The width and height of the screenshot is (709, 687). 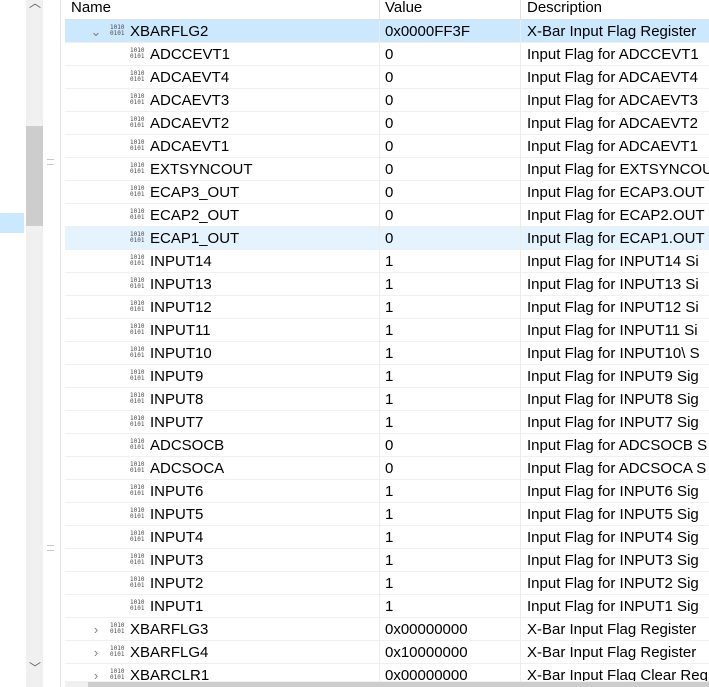 I want to click on field-row: 1010 0101 INPUT8 1 Input Flag for INPUT8 Sig, so click(x=387, y=399).